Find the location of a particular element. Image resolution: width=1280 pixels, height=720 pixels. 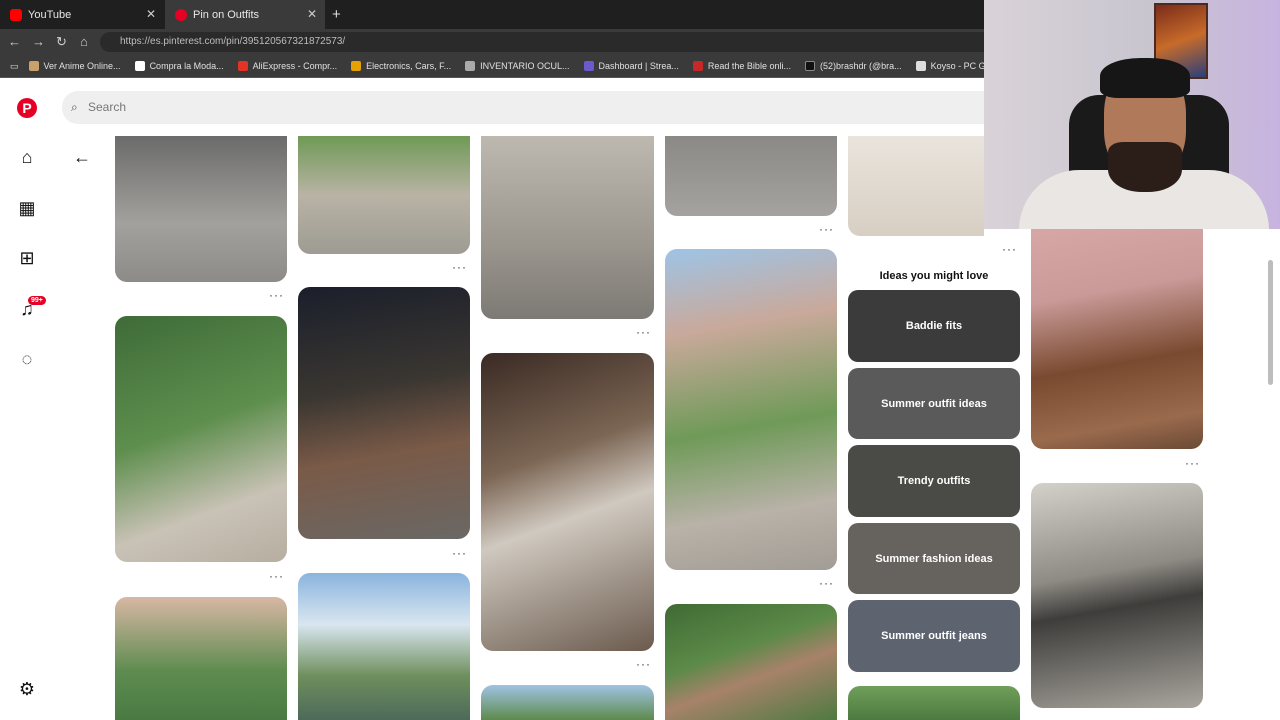

youtube-icon is located at coordinates (16, 14).